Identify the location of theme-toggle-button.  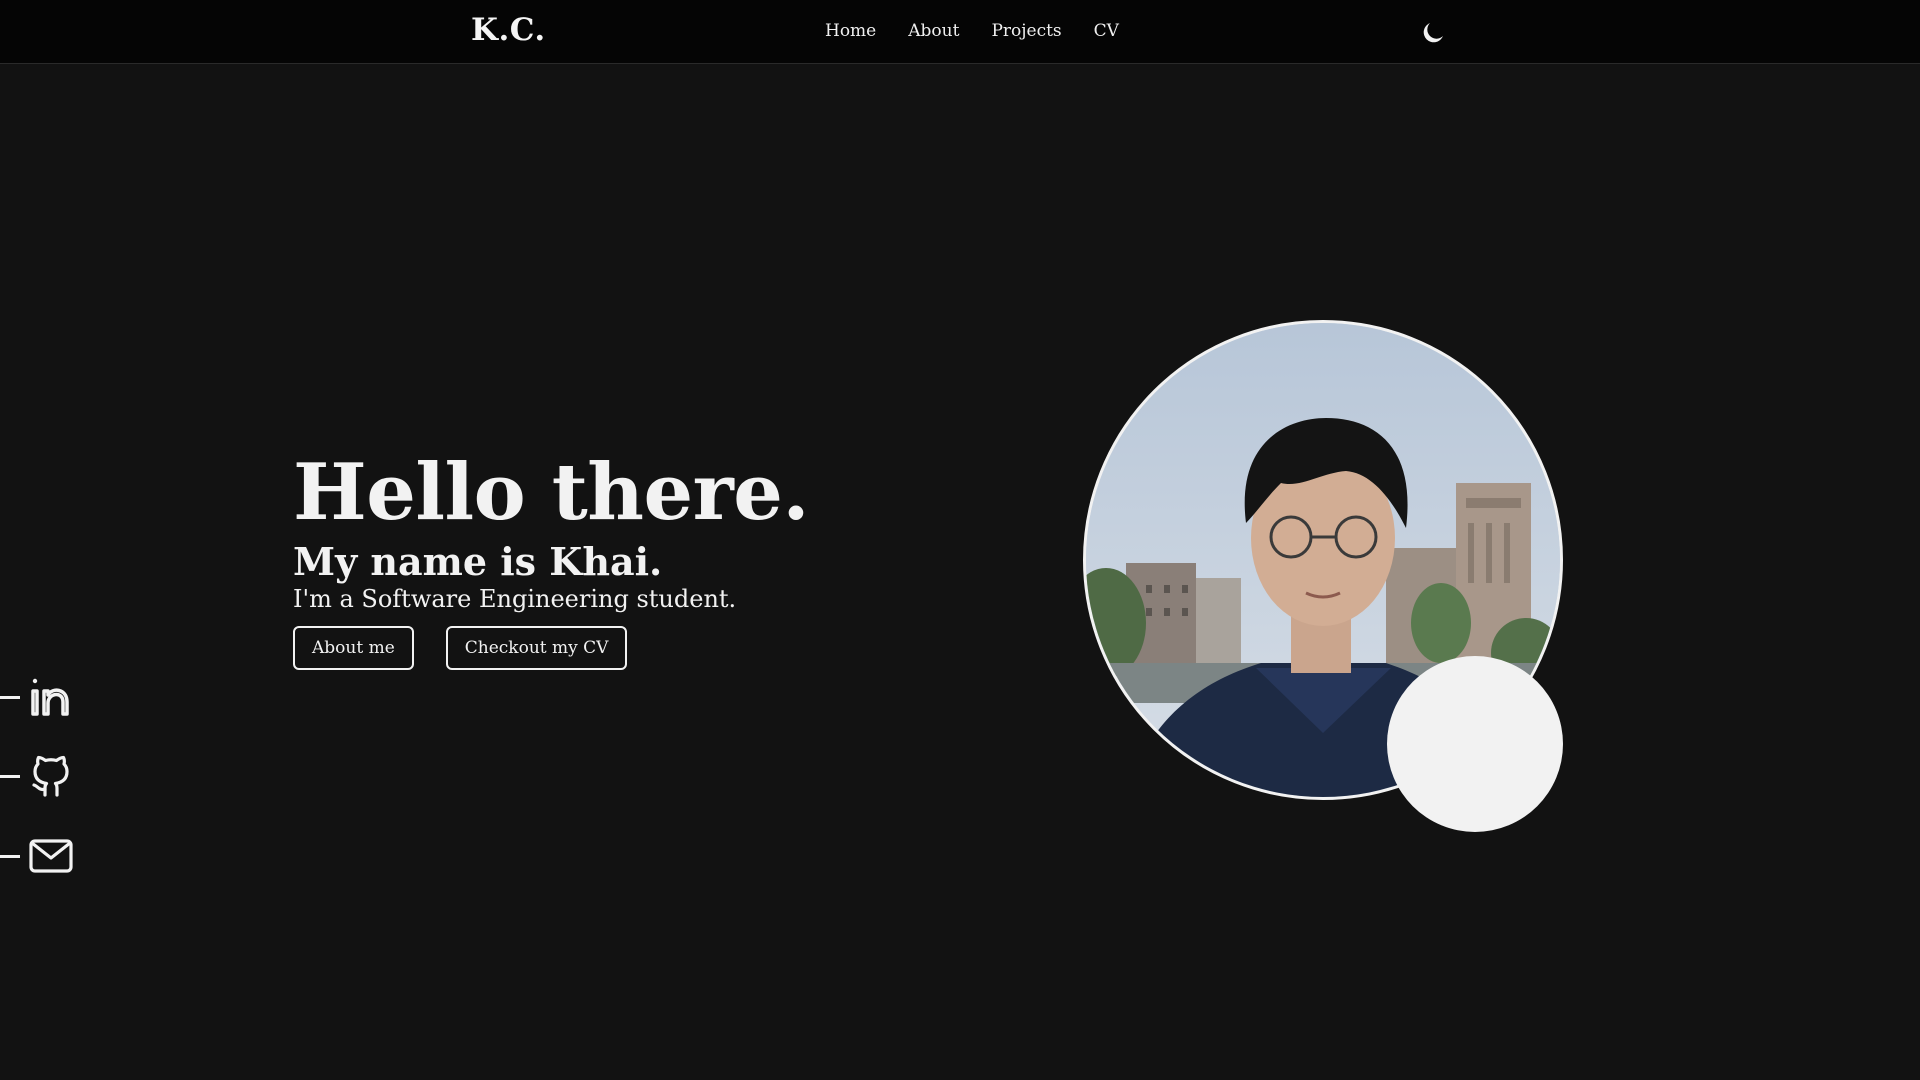
(1433, 33).